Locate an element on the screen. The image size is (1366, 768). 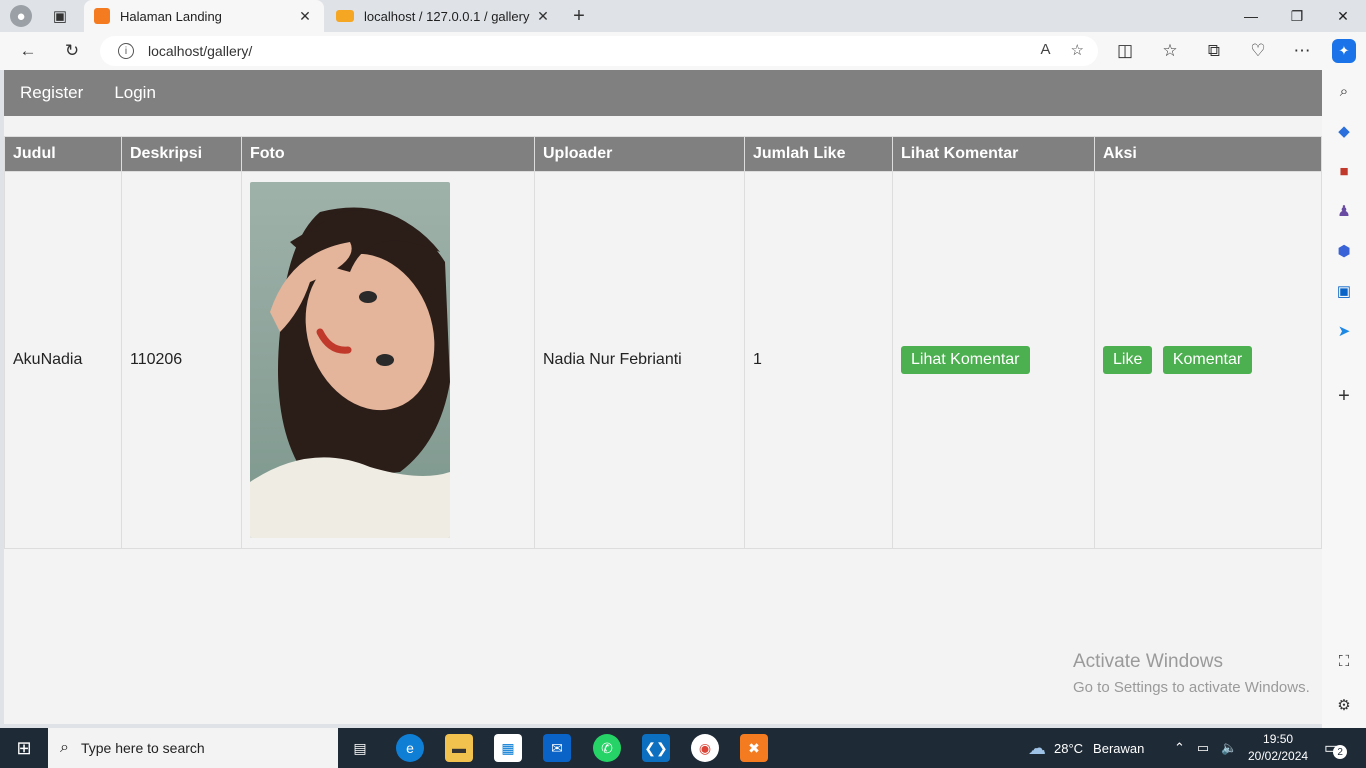
watermark-subtitle: Go to Settings to activate Windows. is located at coordinates (1191, 687).